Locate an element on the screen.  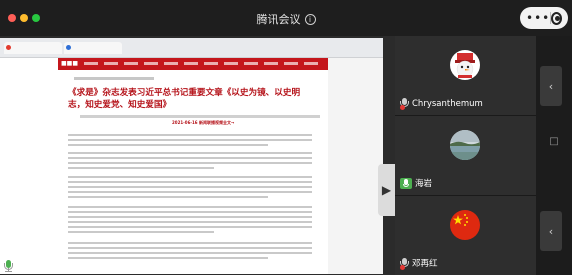
lake-avatar is located at coordinates (465, 145).